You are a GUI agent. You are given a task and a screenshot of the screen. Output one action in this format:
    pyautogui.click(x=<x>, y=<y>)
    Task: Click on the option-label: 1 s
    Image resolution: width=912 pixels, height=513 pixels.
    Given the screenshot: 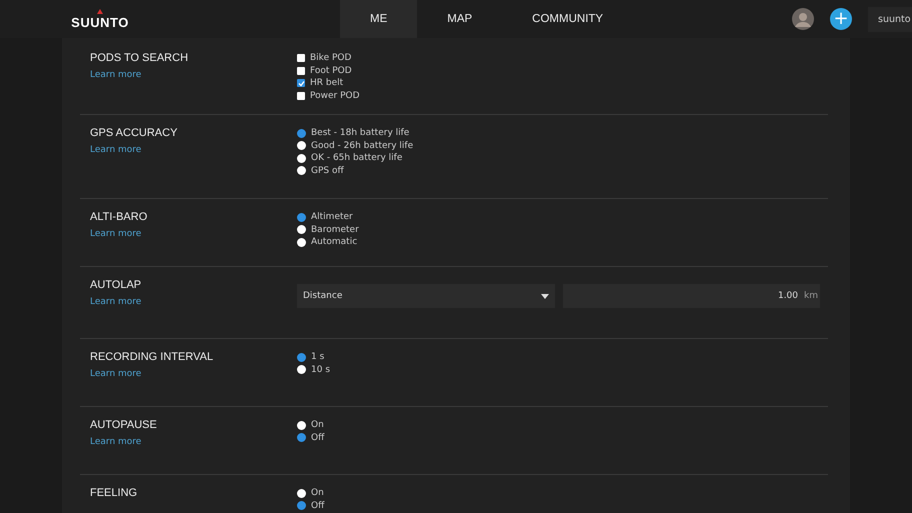 What is the action you would take?
    pyautogui.click(x=317, y=357)
    